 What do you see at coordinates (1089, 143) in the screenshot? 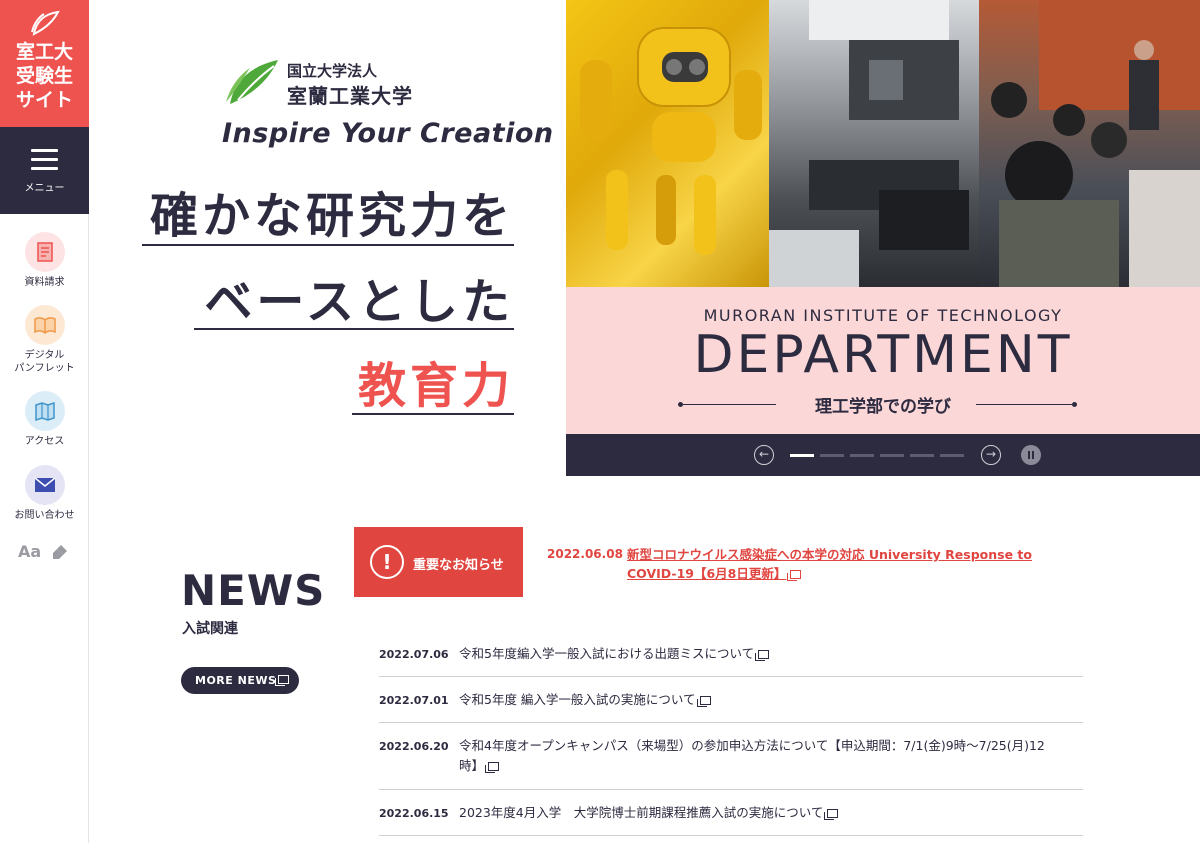
I see `classroom-photo` at bounding box center [1089, 143].